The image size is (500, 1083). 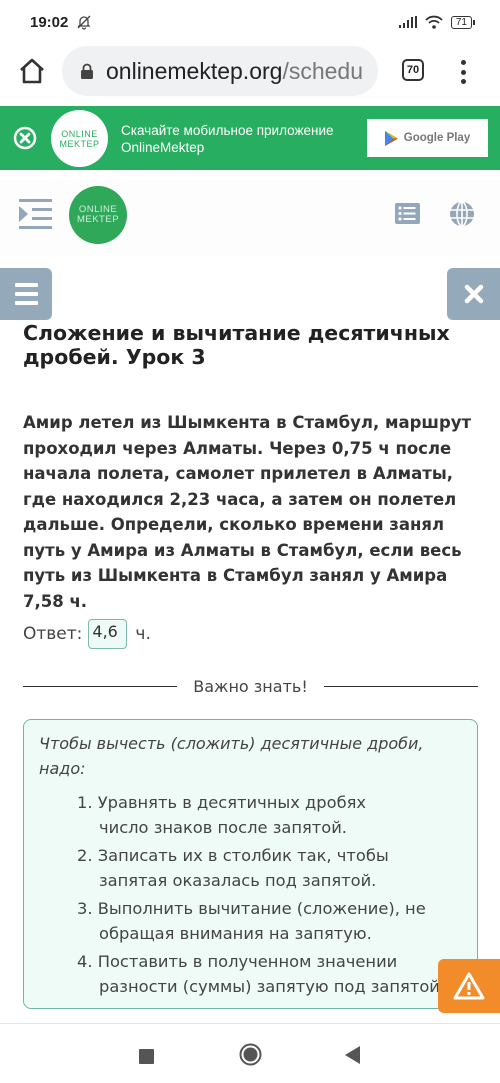 I want to click on banner-logo: ONLINE MEKTEP, so click(x=79, y=138).